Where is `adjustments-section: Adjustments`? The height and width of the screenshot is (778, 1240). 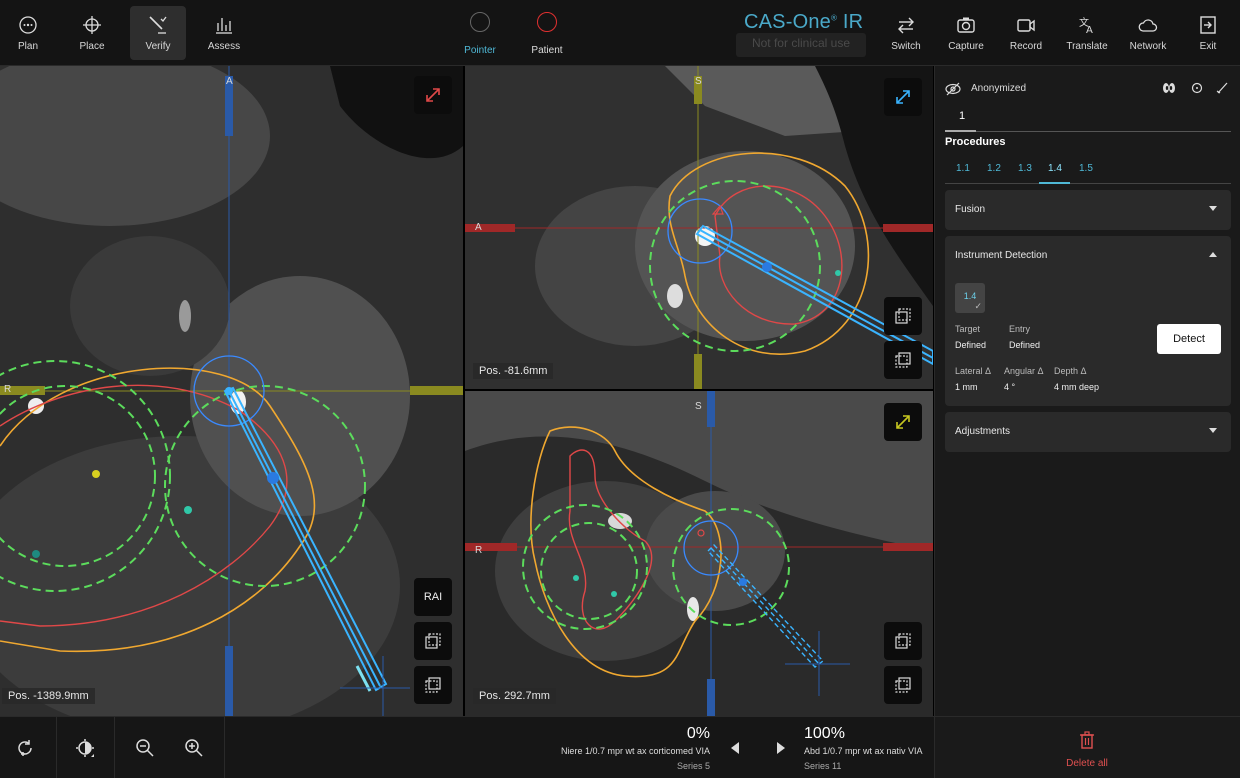 adjustments-section: Adjustments is located at coordinates (1088, 432).